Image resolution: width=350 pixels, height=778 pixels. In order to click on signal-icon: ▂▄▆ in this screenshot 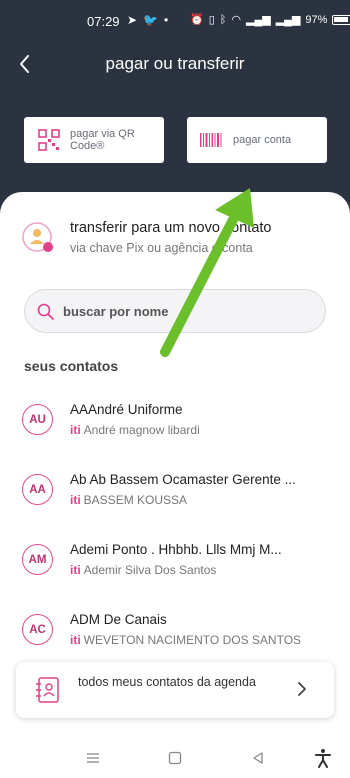, I will do `click(258, 20)`.